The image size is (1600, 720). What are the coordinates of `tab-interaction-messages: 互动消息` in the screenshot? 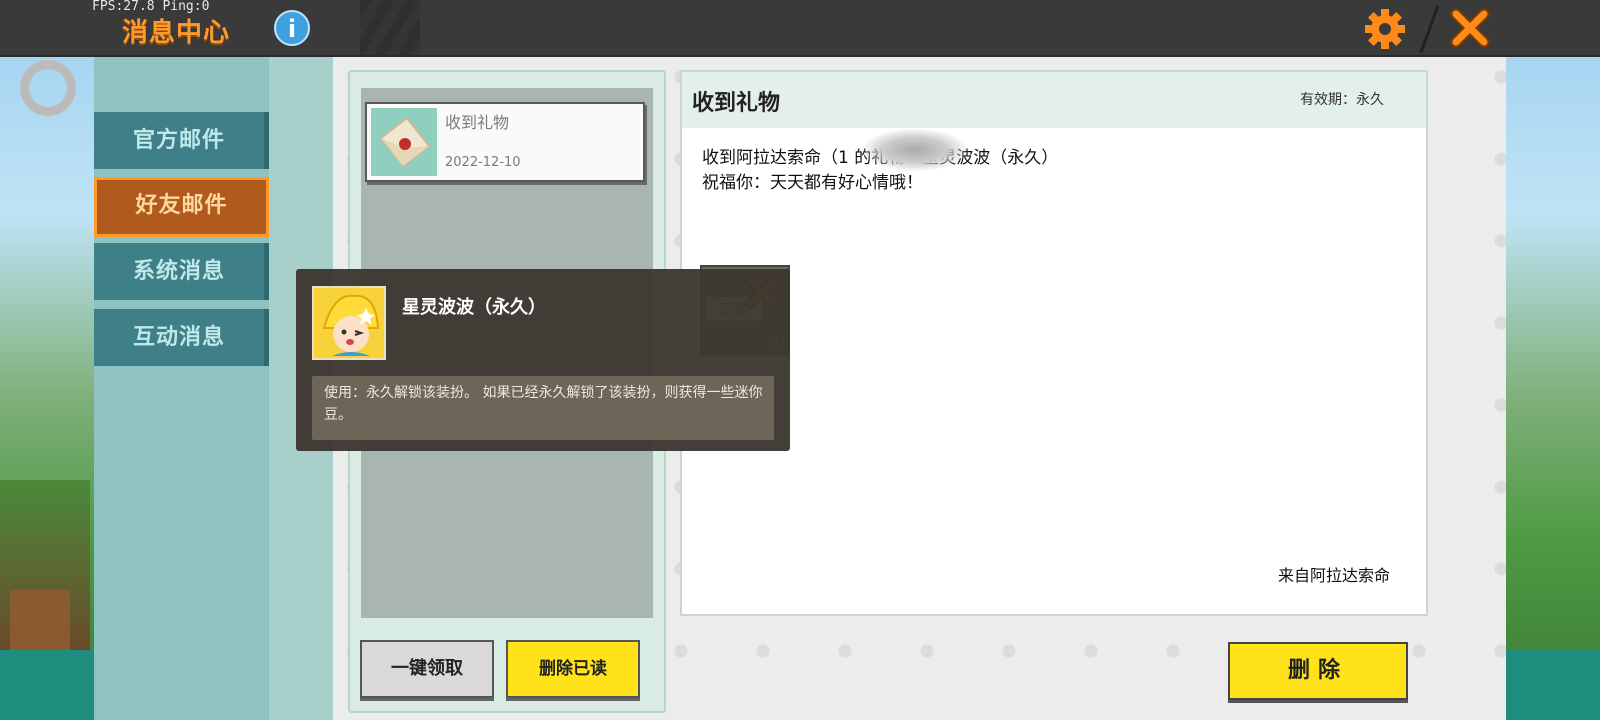 It's located at (181, 337).